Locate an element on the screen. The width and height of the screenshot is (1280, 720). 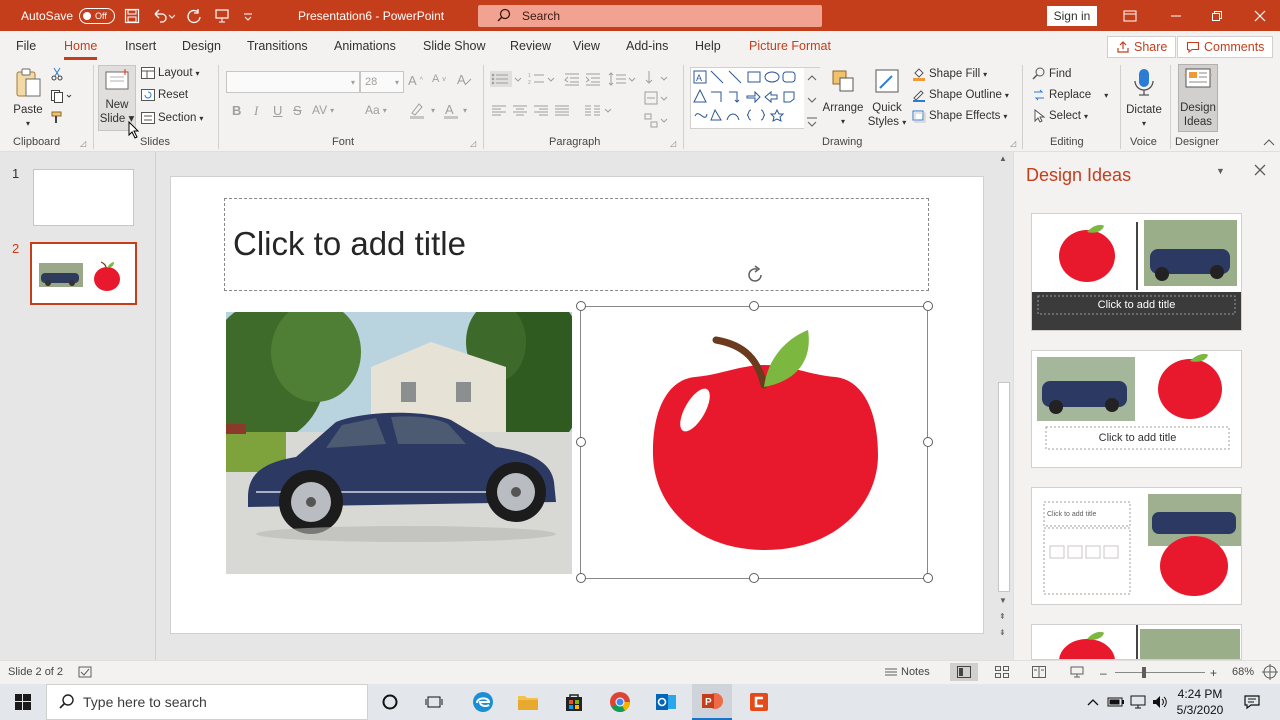
clear-formatting-icon: A is located at coordinates (464, 79).